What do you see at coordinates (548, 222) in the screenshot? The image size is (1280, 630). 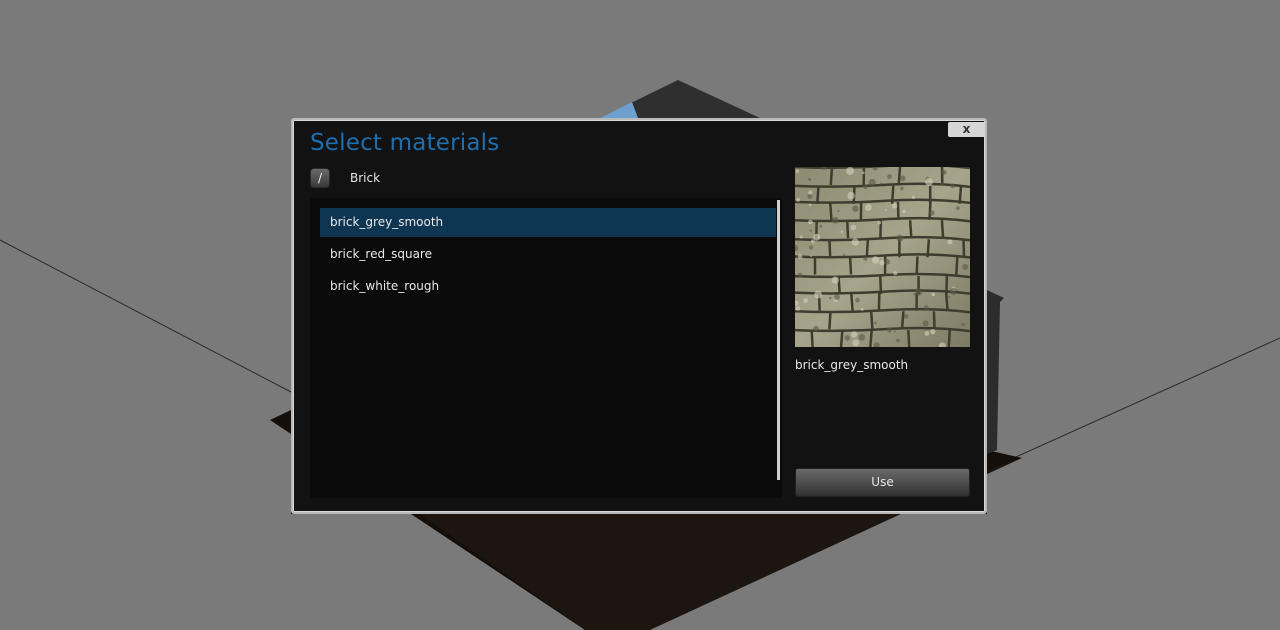 I see `list-item-brick-grey-smooth: brick_grey_smooth` at bounding box center [548, 222].